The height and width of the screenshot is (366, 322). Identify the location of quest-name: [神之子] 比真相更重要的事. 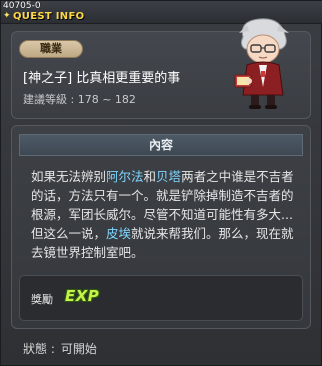
(102, 78).